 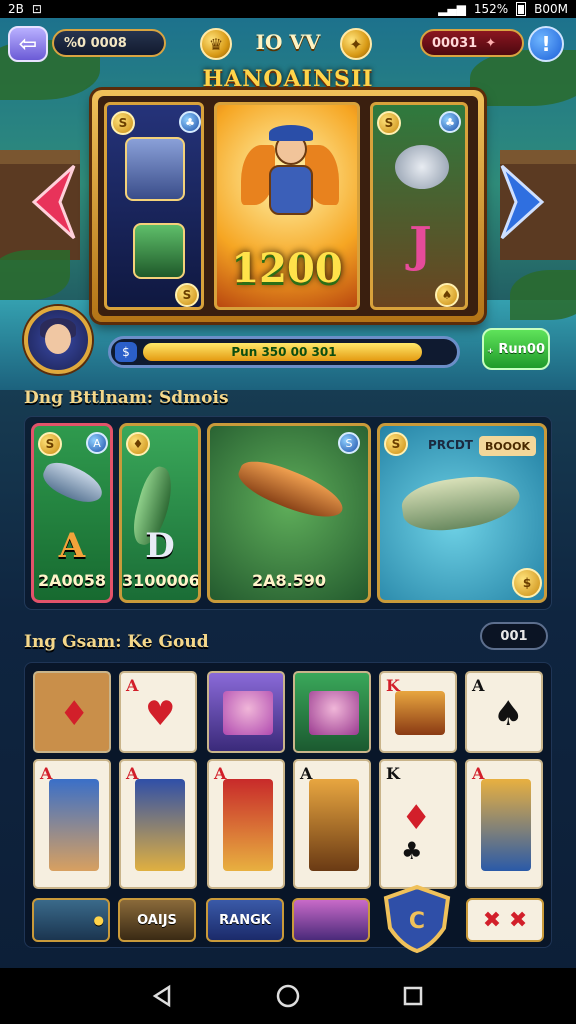 I want to click on back-button: ⇦, so click(x=28, y=44).